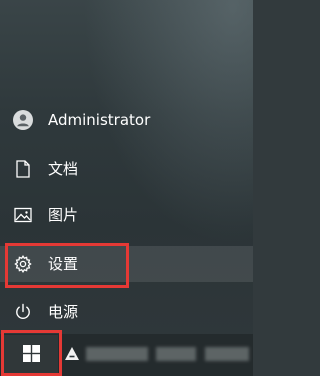  Describe the element at coordinates (23, 264) in the screenshot. I see `gear-icon` at that location.